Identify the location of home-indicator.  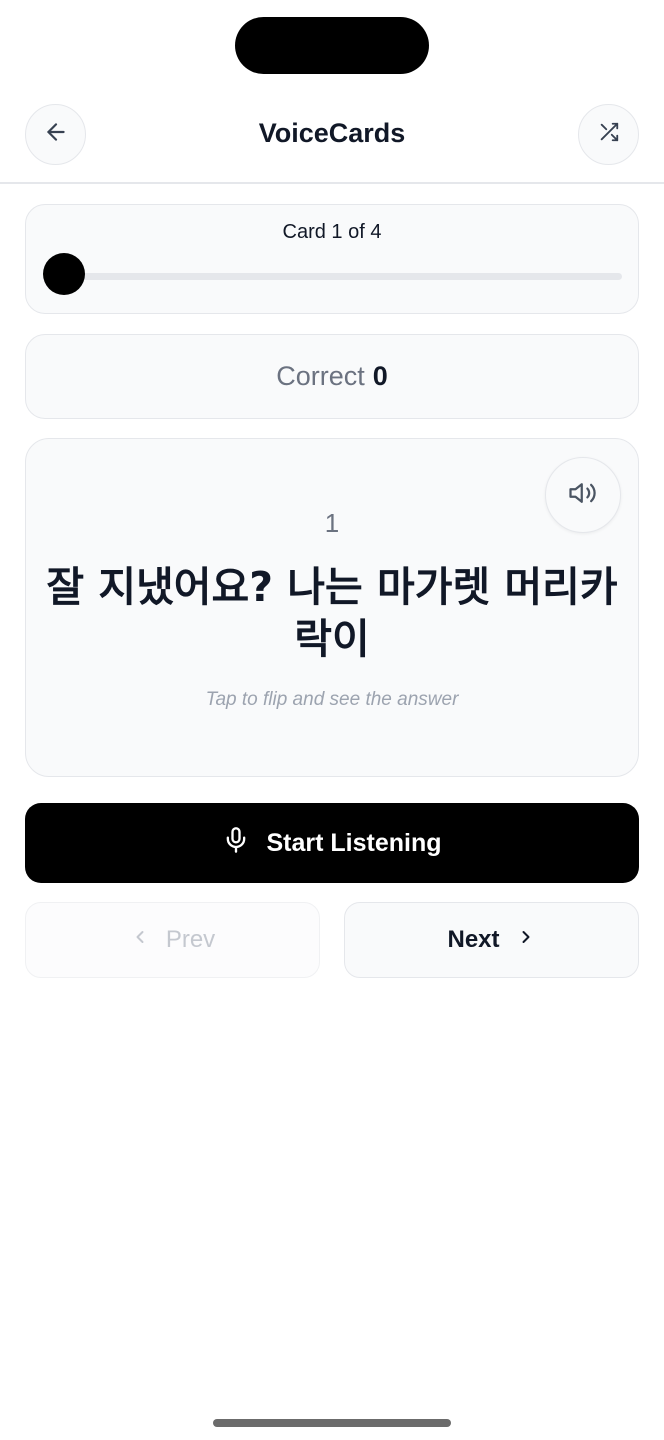
(332, 1423).